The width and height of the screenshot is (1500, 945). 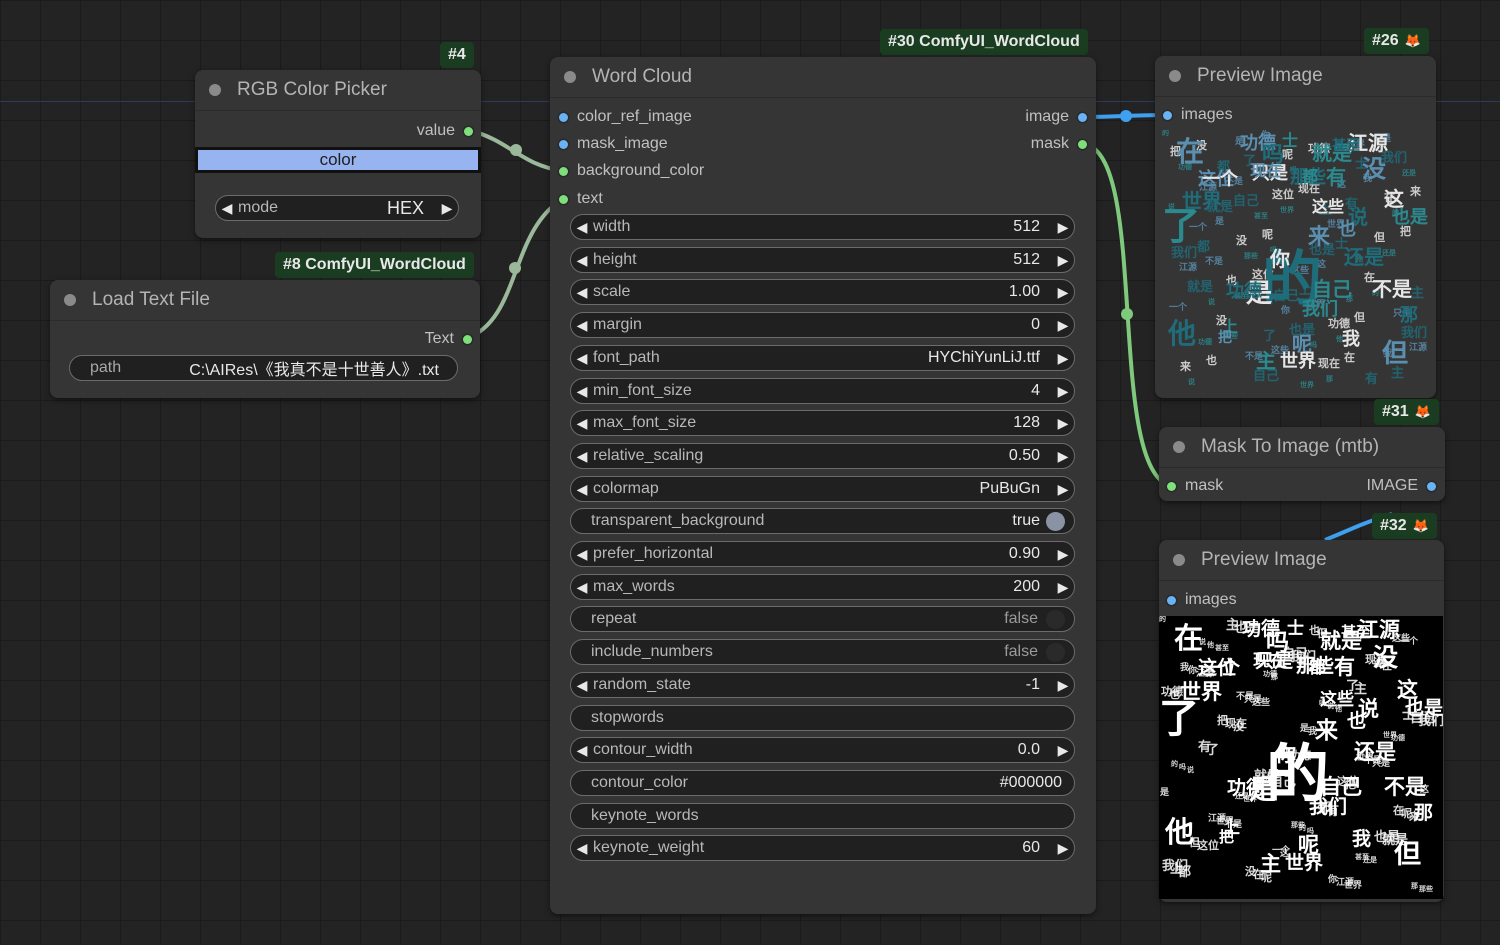 What do you see at coordinates (822, 391) in the screenshot?
I see `widget-min-font-size: ◀ min_font_size 4 ▶` at bounding box center [822, 391].